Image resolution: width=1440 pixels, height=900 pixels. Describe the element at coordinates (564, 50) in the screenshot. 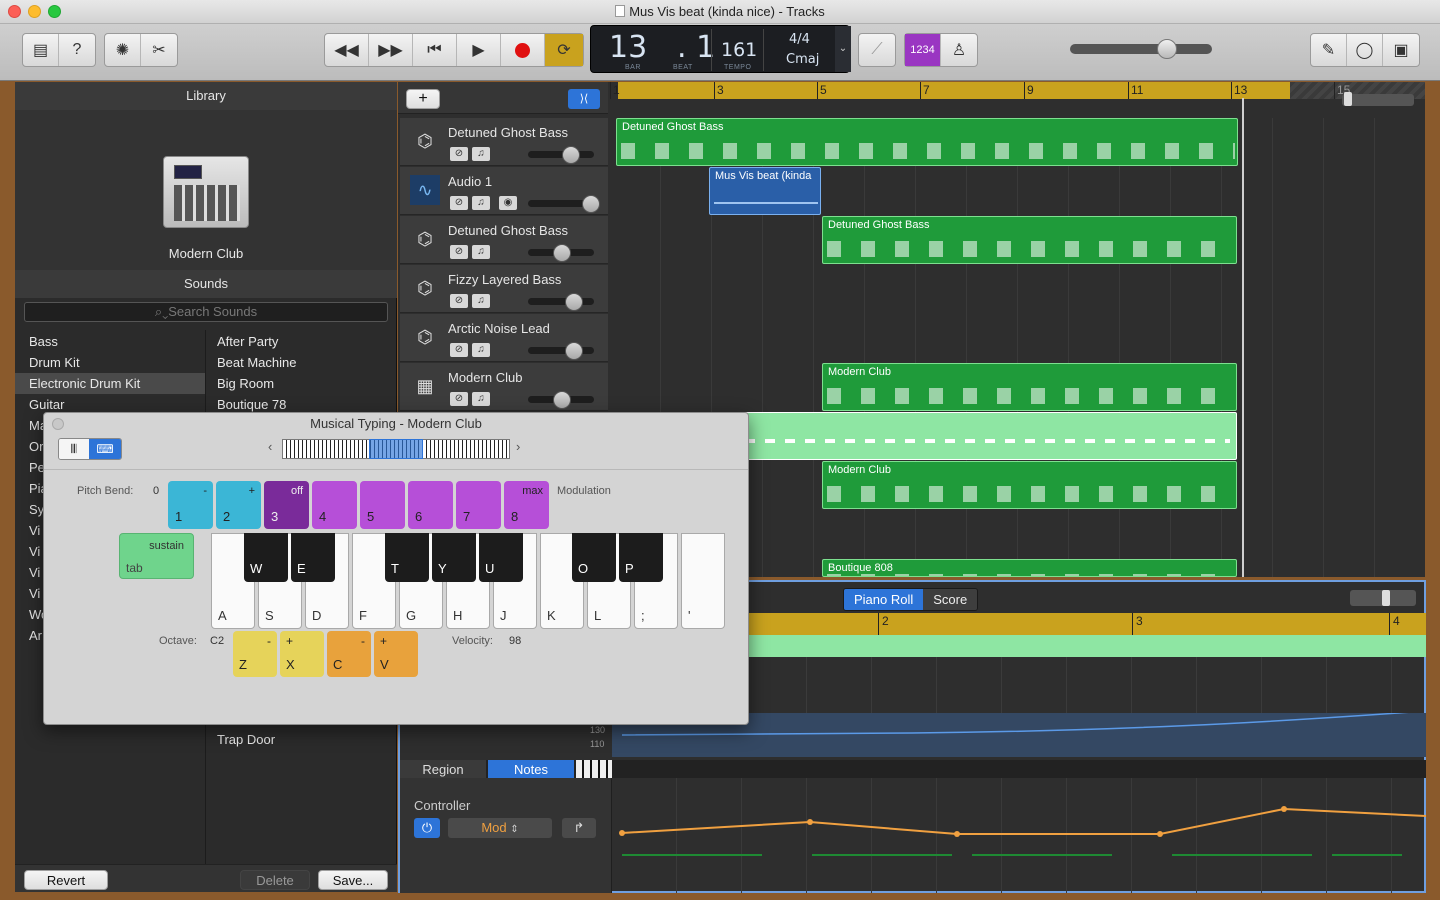

I see `cycle-icon: ⟳` at that location.